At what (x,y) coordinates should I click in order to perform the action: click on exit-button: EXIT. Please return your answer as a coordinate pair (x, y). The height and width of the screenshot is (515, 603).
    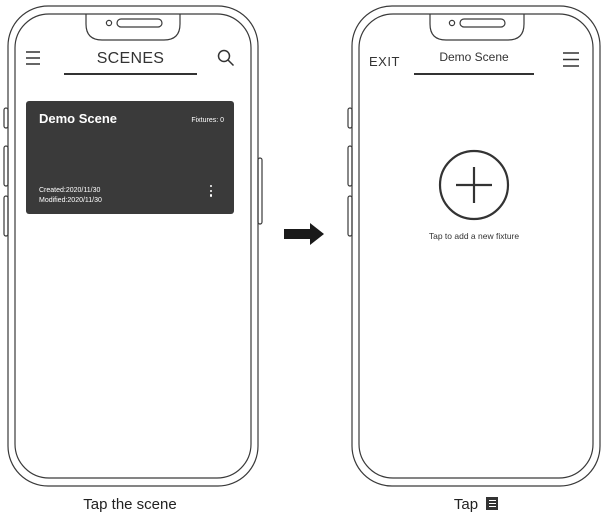
    Looking at the image, I should click on (384, 61).